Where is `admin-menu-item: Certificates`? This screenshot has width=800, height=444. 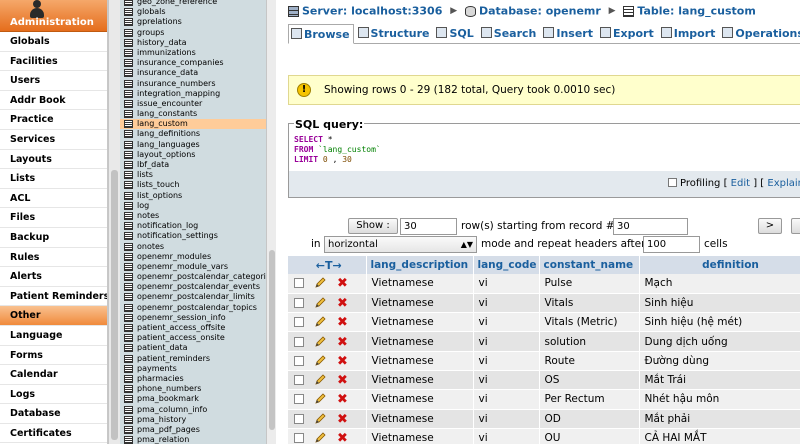 admin-menu-item: Certificates is located at coordinates (53, 434).